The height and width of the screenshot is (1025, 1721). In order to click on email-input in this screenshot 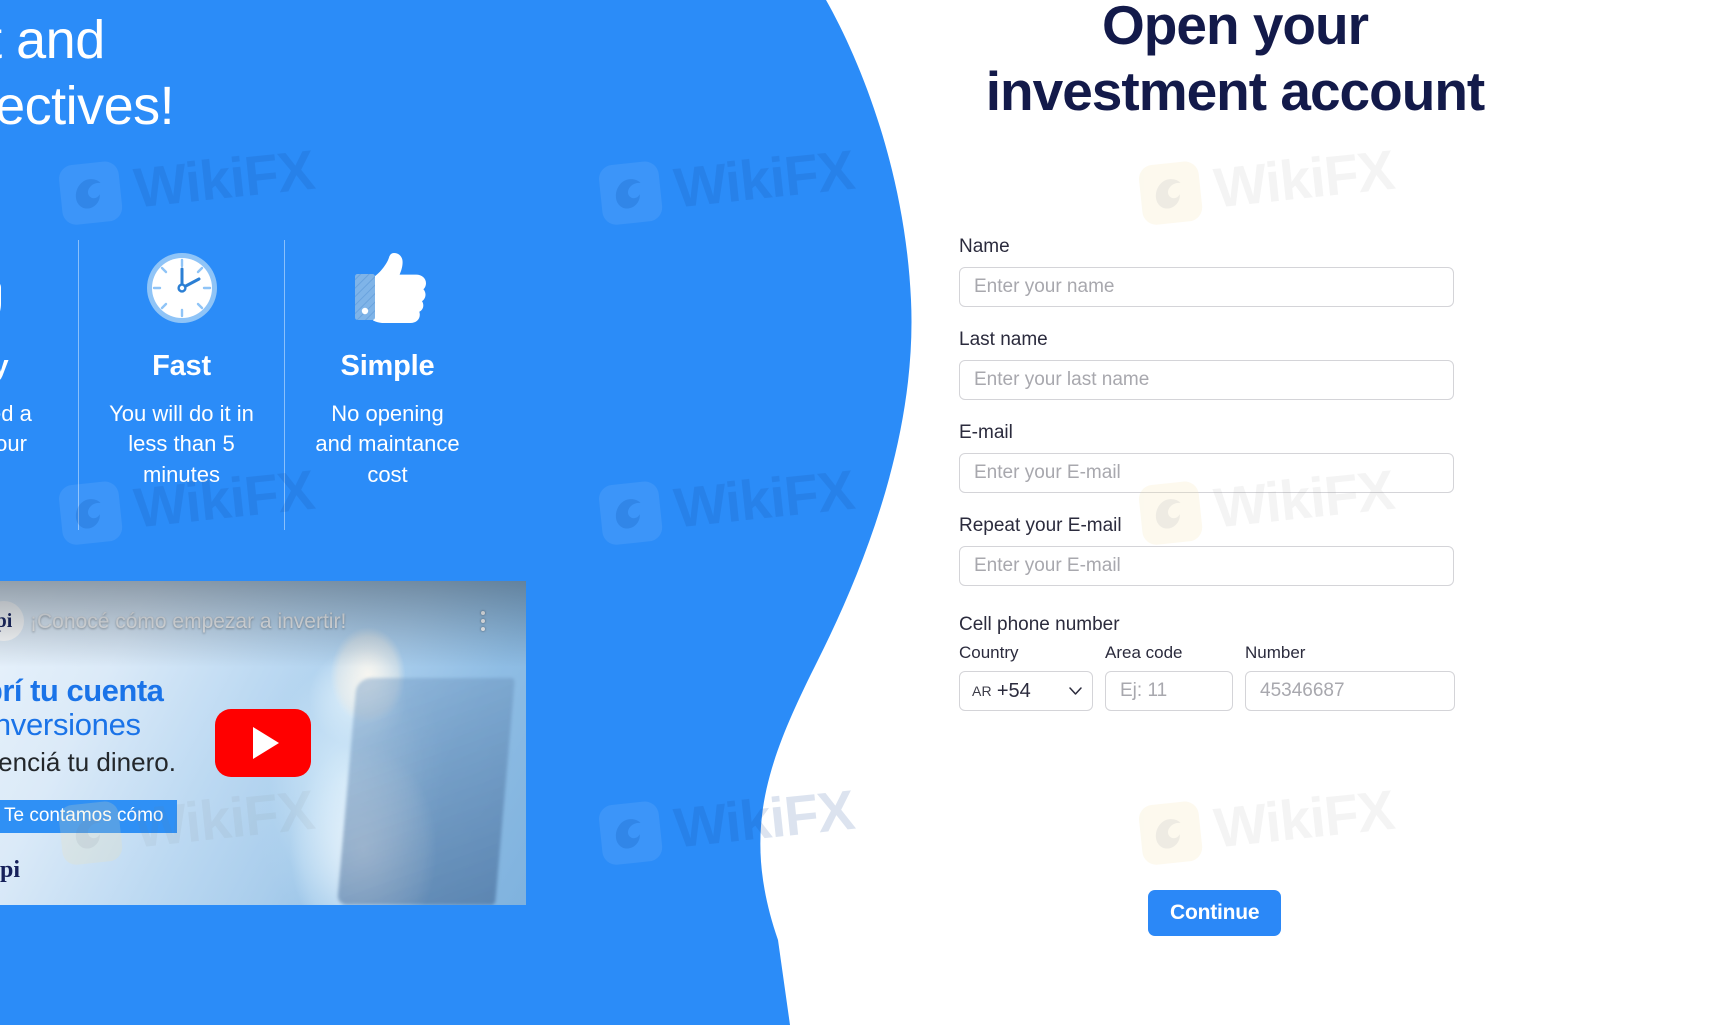, I will do `click(1206, 473)`.